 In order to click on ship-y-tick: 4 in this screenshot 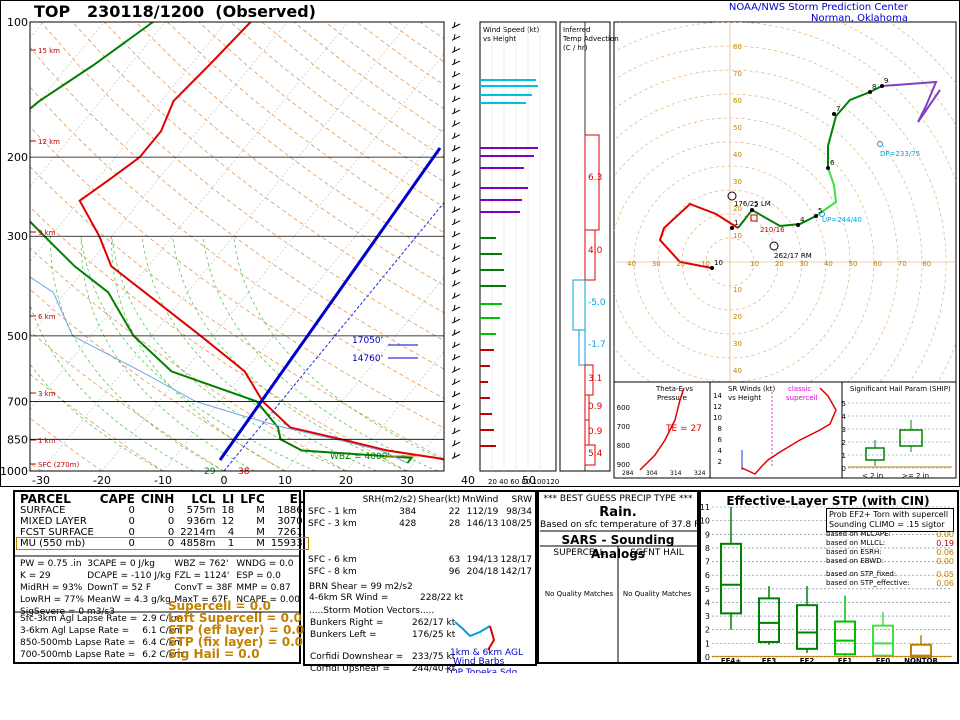, I will do `click(844, 417)`.